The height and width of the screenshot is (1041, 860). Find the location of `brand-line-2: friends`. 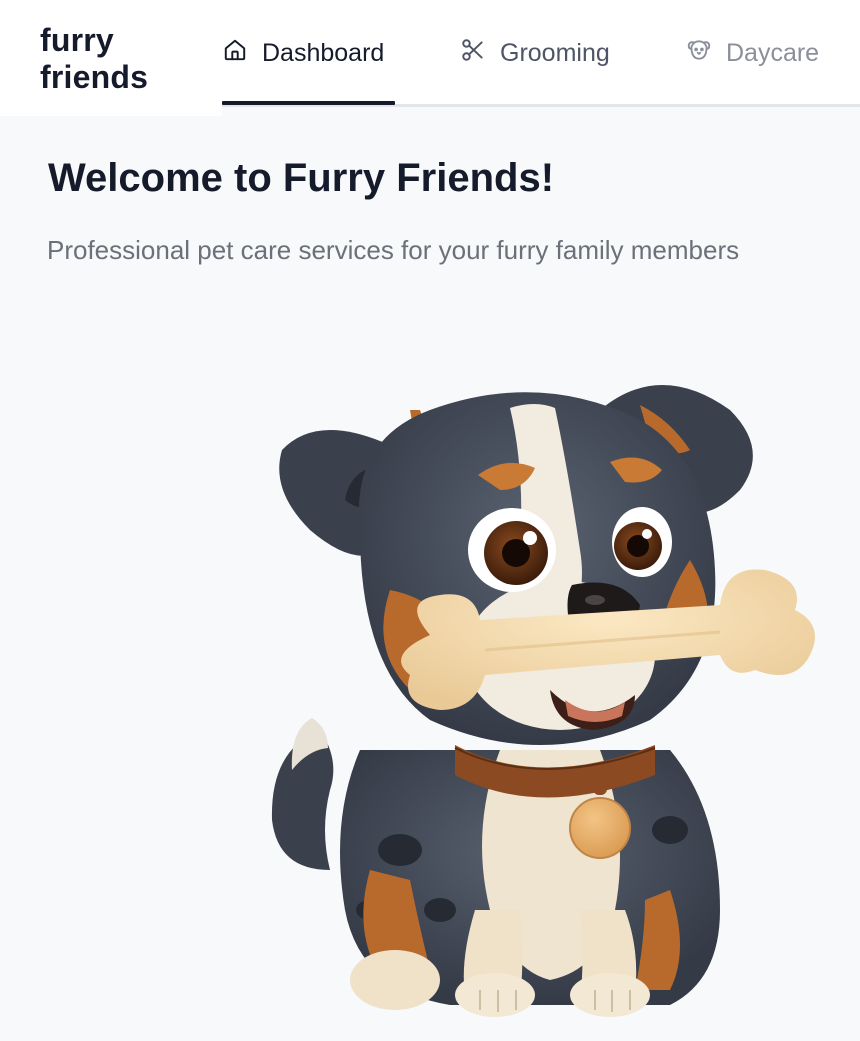

brand-line-2: friends is located at coordinates (94, 77).